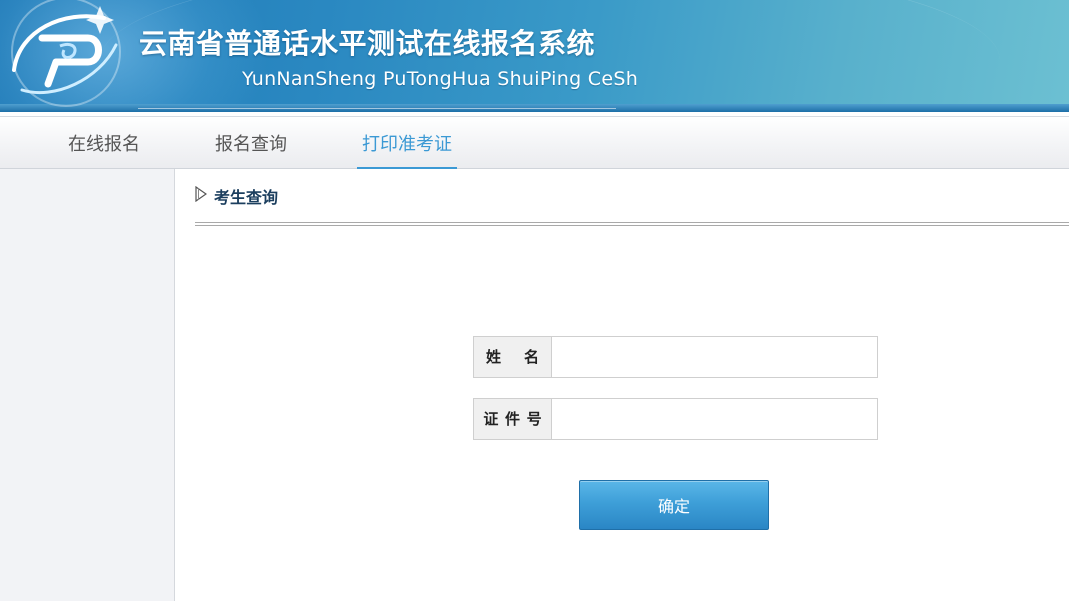  What do you see at coordinates (491, 419) in the screenshot?
I see `id-label-char: 证` at bounding box center [491, 419].